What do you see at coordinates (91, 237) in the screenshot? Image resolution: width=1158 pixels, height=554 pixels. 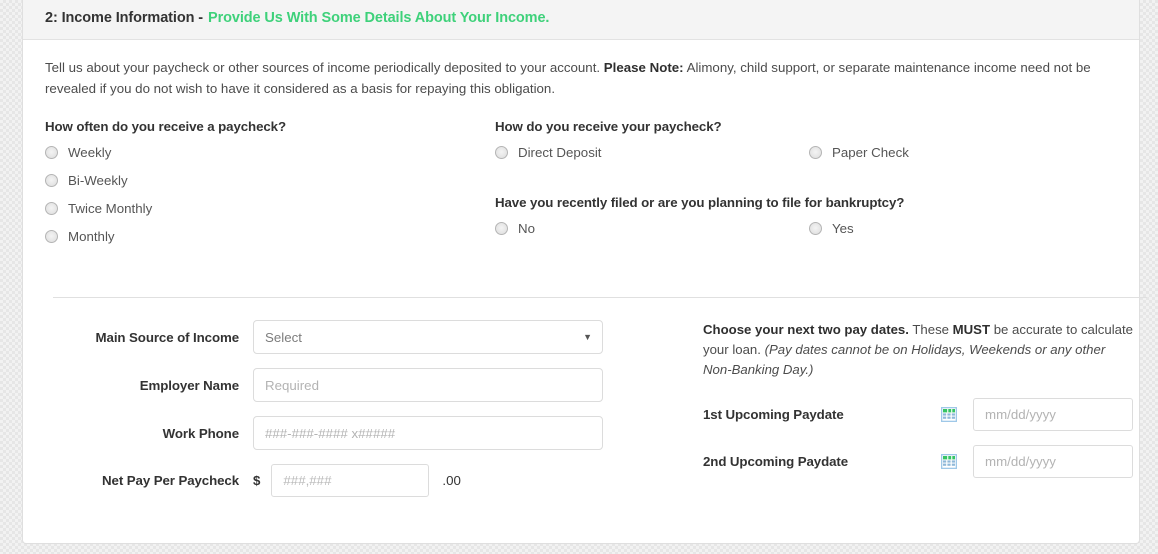 I see `radio-label: Monthly` at bounding box center [91, 237].